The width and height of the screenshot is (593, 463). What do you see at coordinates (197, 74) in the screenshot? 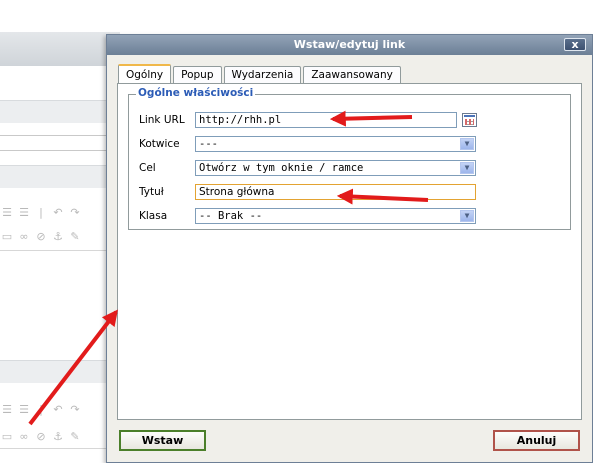
I see `tab-popup: Popup` at bounding box center [197, 74].